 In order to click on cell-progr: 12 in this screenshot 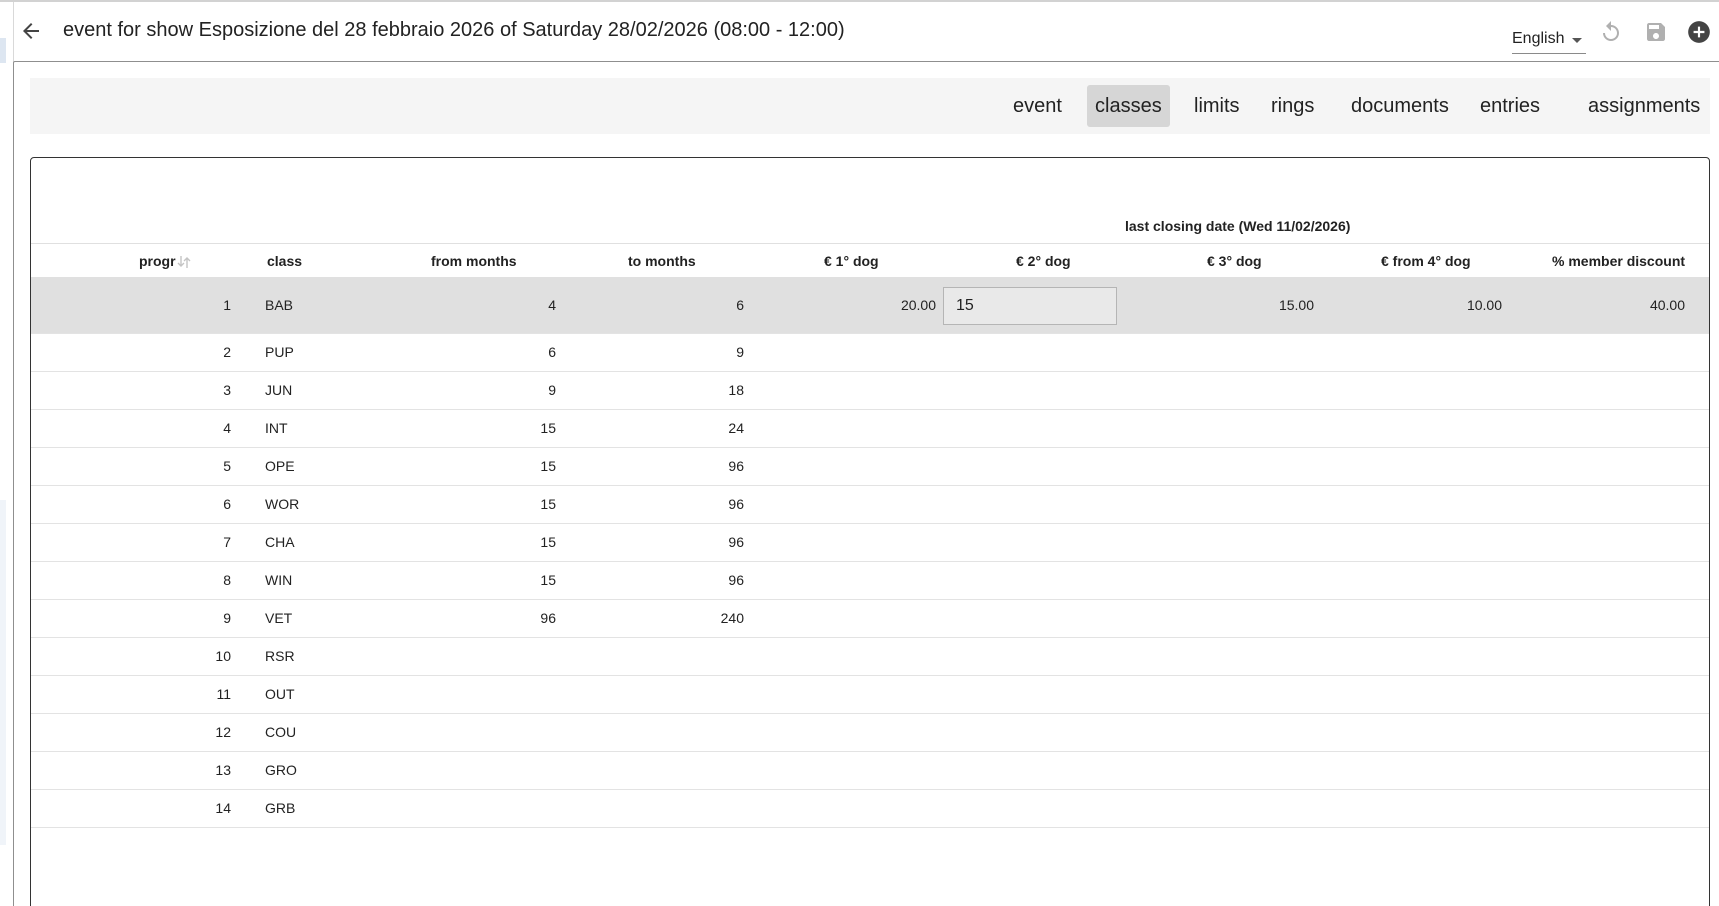, I will do `click(223, 732)`.